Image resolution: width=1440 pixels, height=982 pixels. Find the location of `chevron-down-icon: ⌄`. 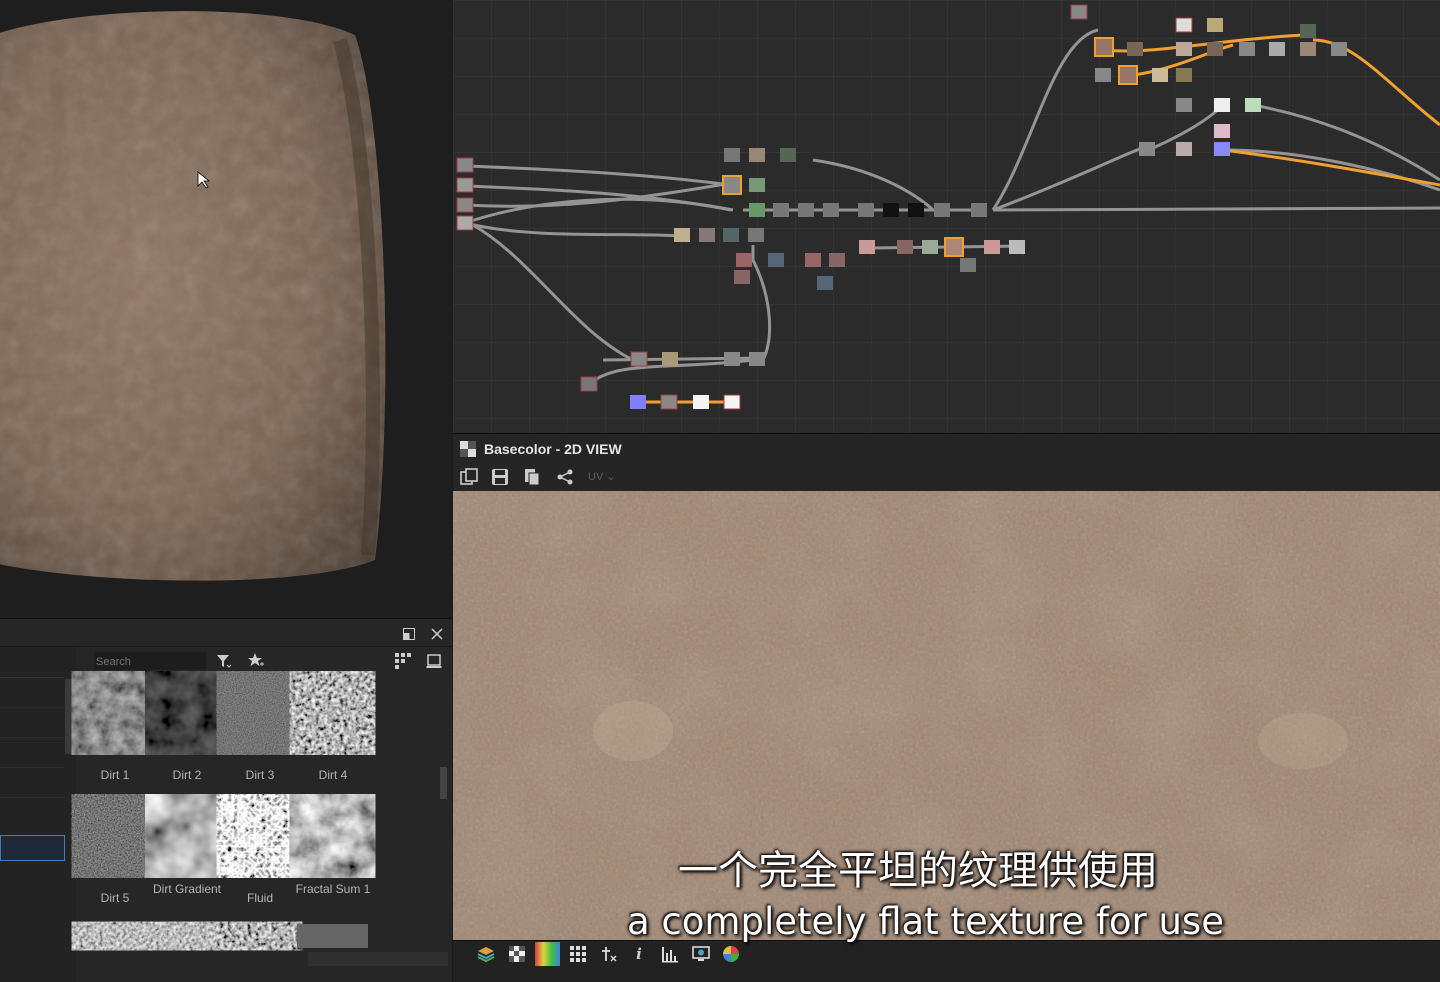

chevron-down-icon: ⌄ is located at coordinates (611, 477).